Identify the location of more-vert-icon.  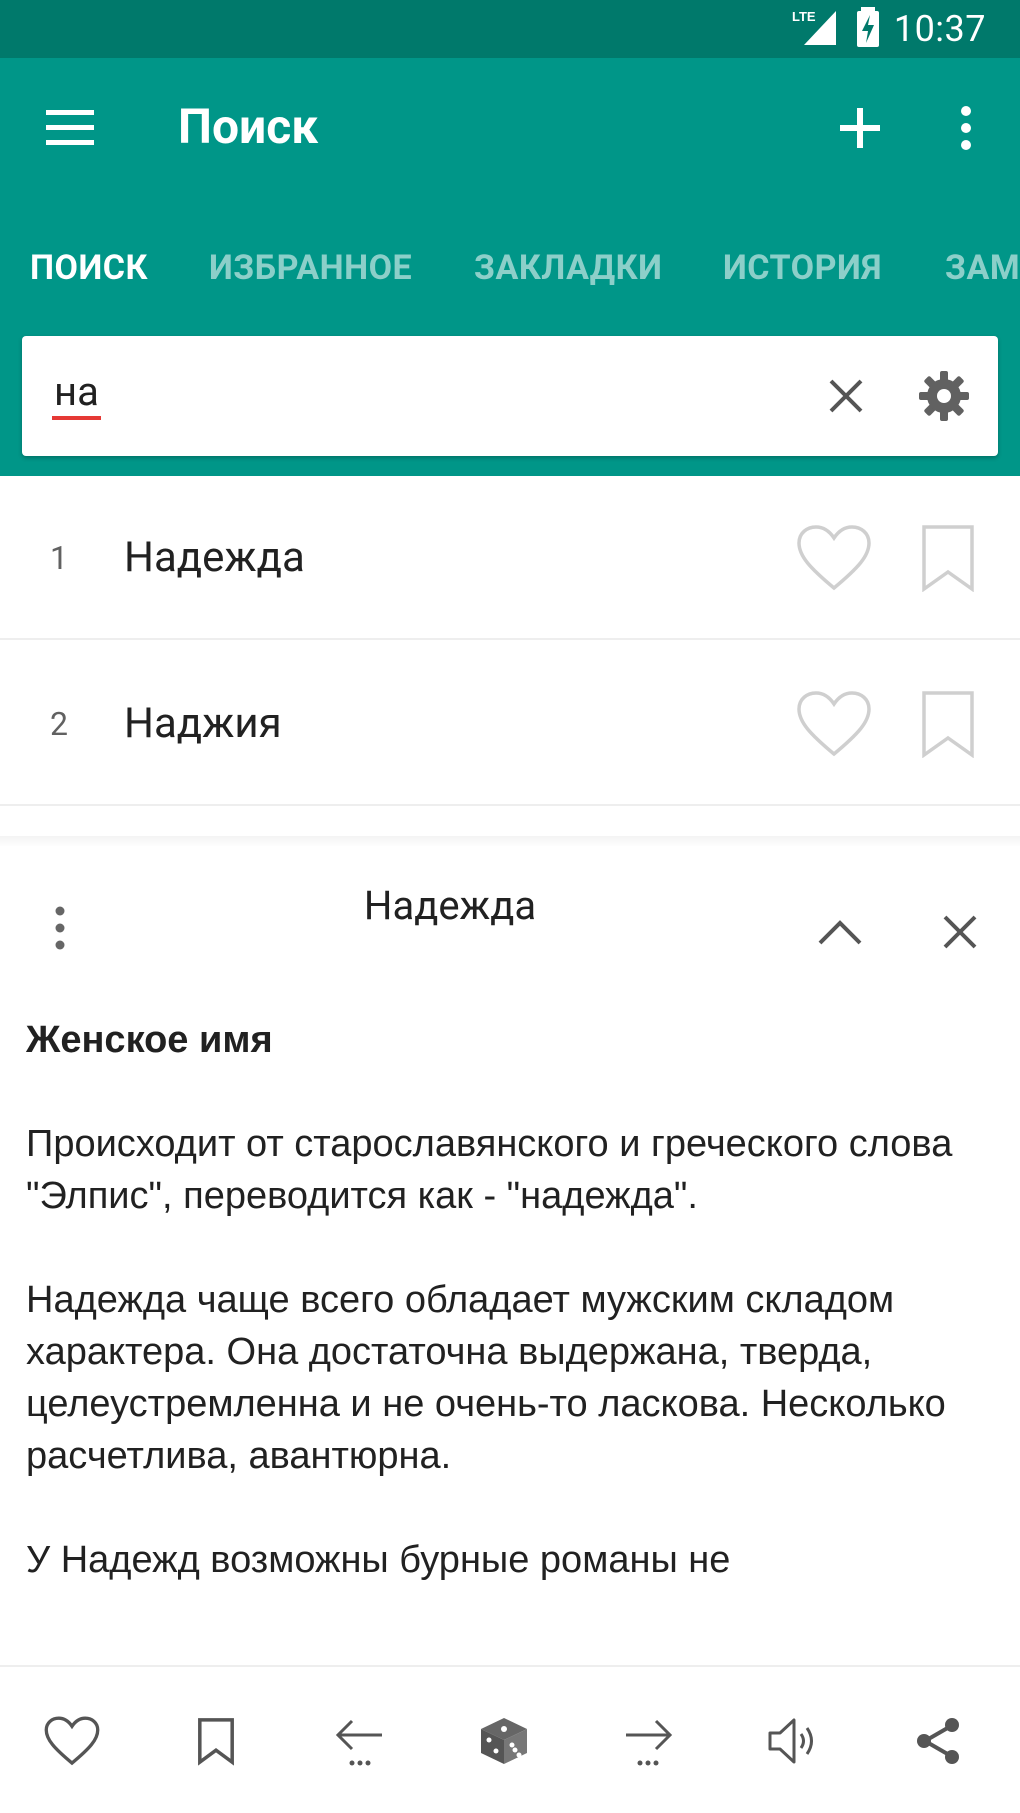
(966, 128).